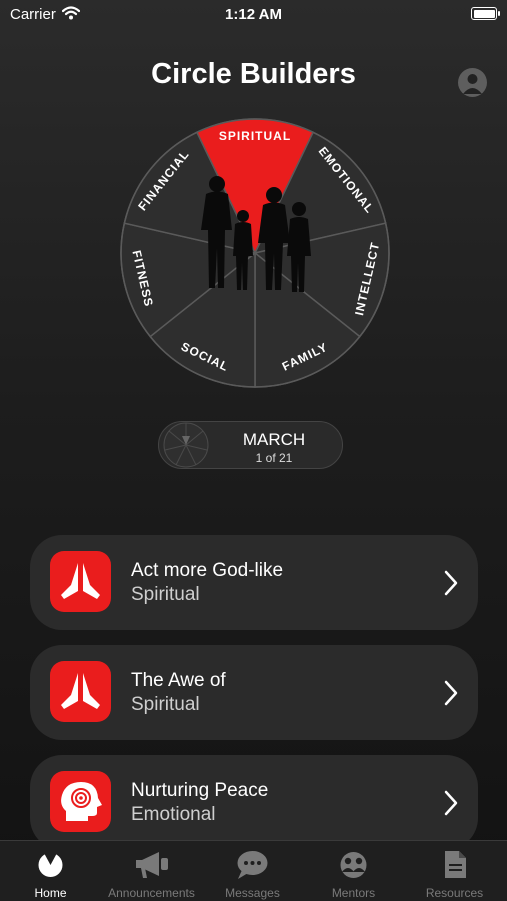  I want to click on tab-resources: Resources, so click(454, 871).